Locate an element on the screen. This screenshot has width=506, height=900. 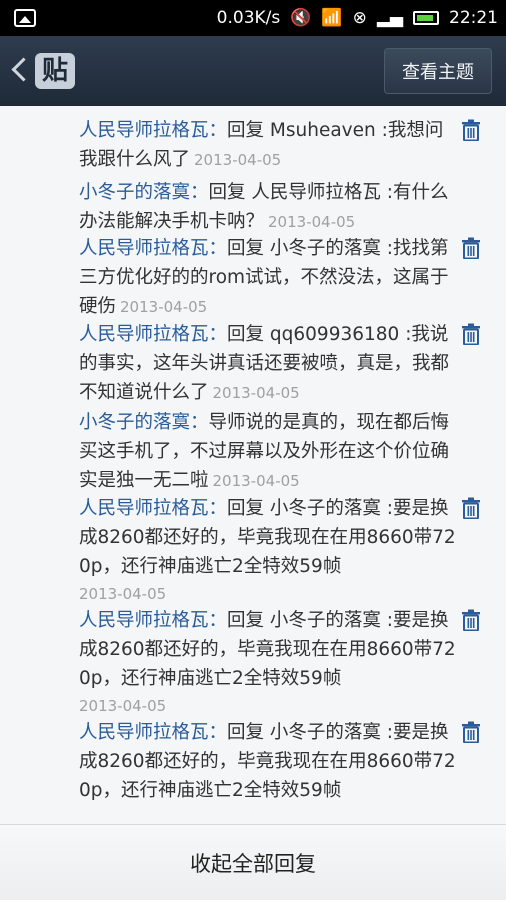
battery-icon is located at coordinates (426, 18).